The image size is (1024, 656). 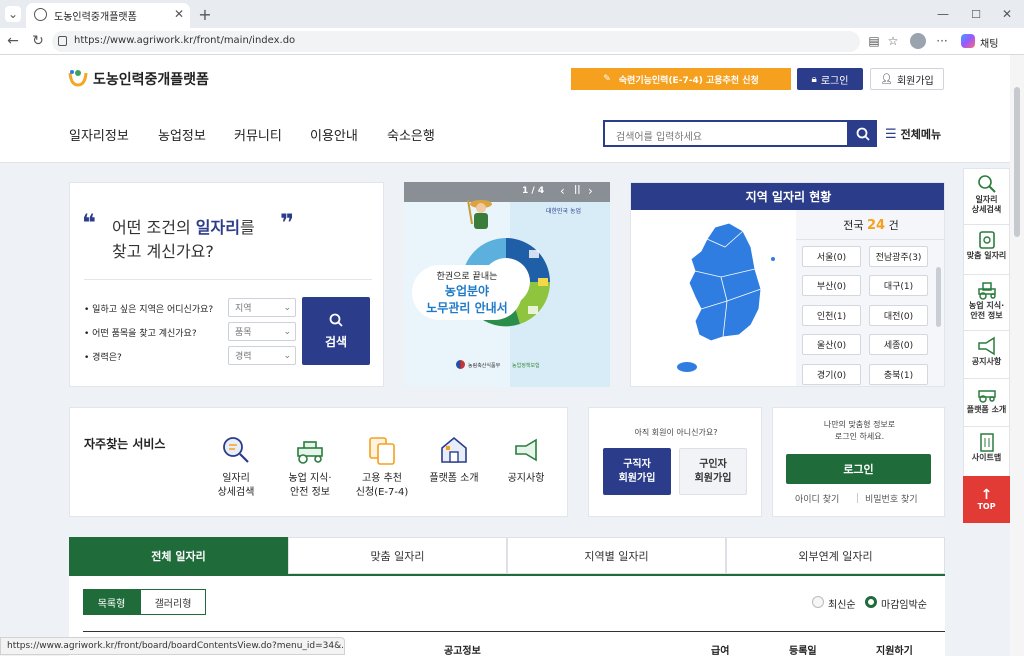 What do you see at coordinates (858, 469) in the screenshot?
I see `login-button: 로그인` at bounding box center [858, 469].